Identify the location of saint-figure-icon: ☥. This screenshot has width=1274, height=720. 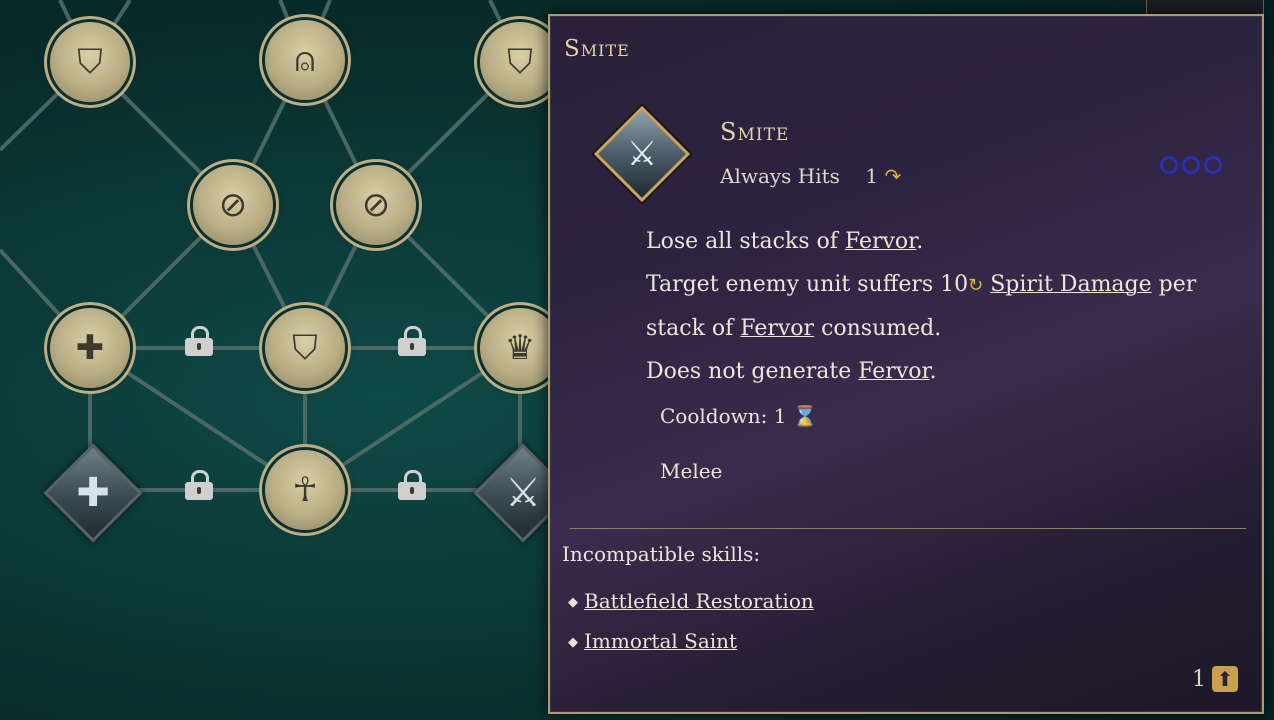
(305, 490).